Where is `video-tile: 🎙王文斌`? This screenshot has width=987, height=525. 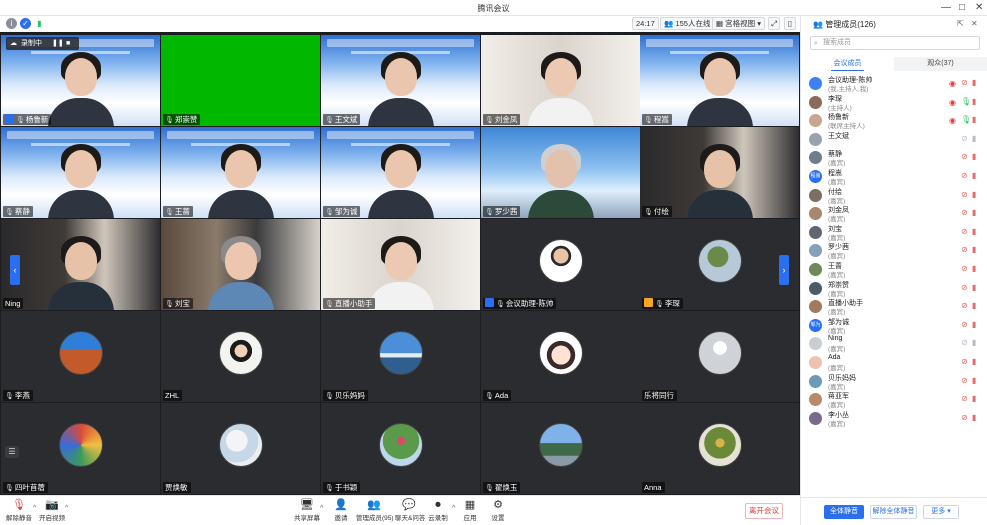 video-tile: 🎙王文斌 is located at coordinates (400, 80).